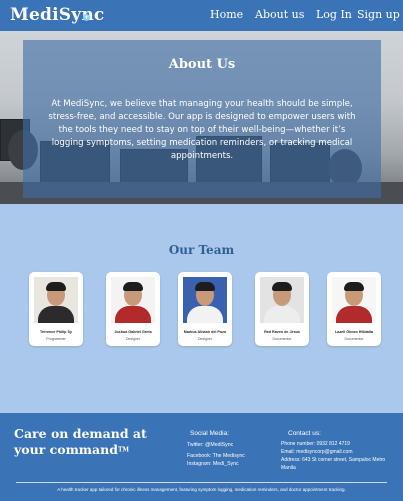 The height and width of the screenshot is (501, 403). I want to click on trademark-mark: TM, so click(123, 450).